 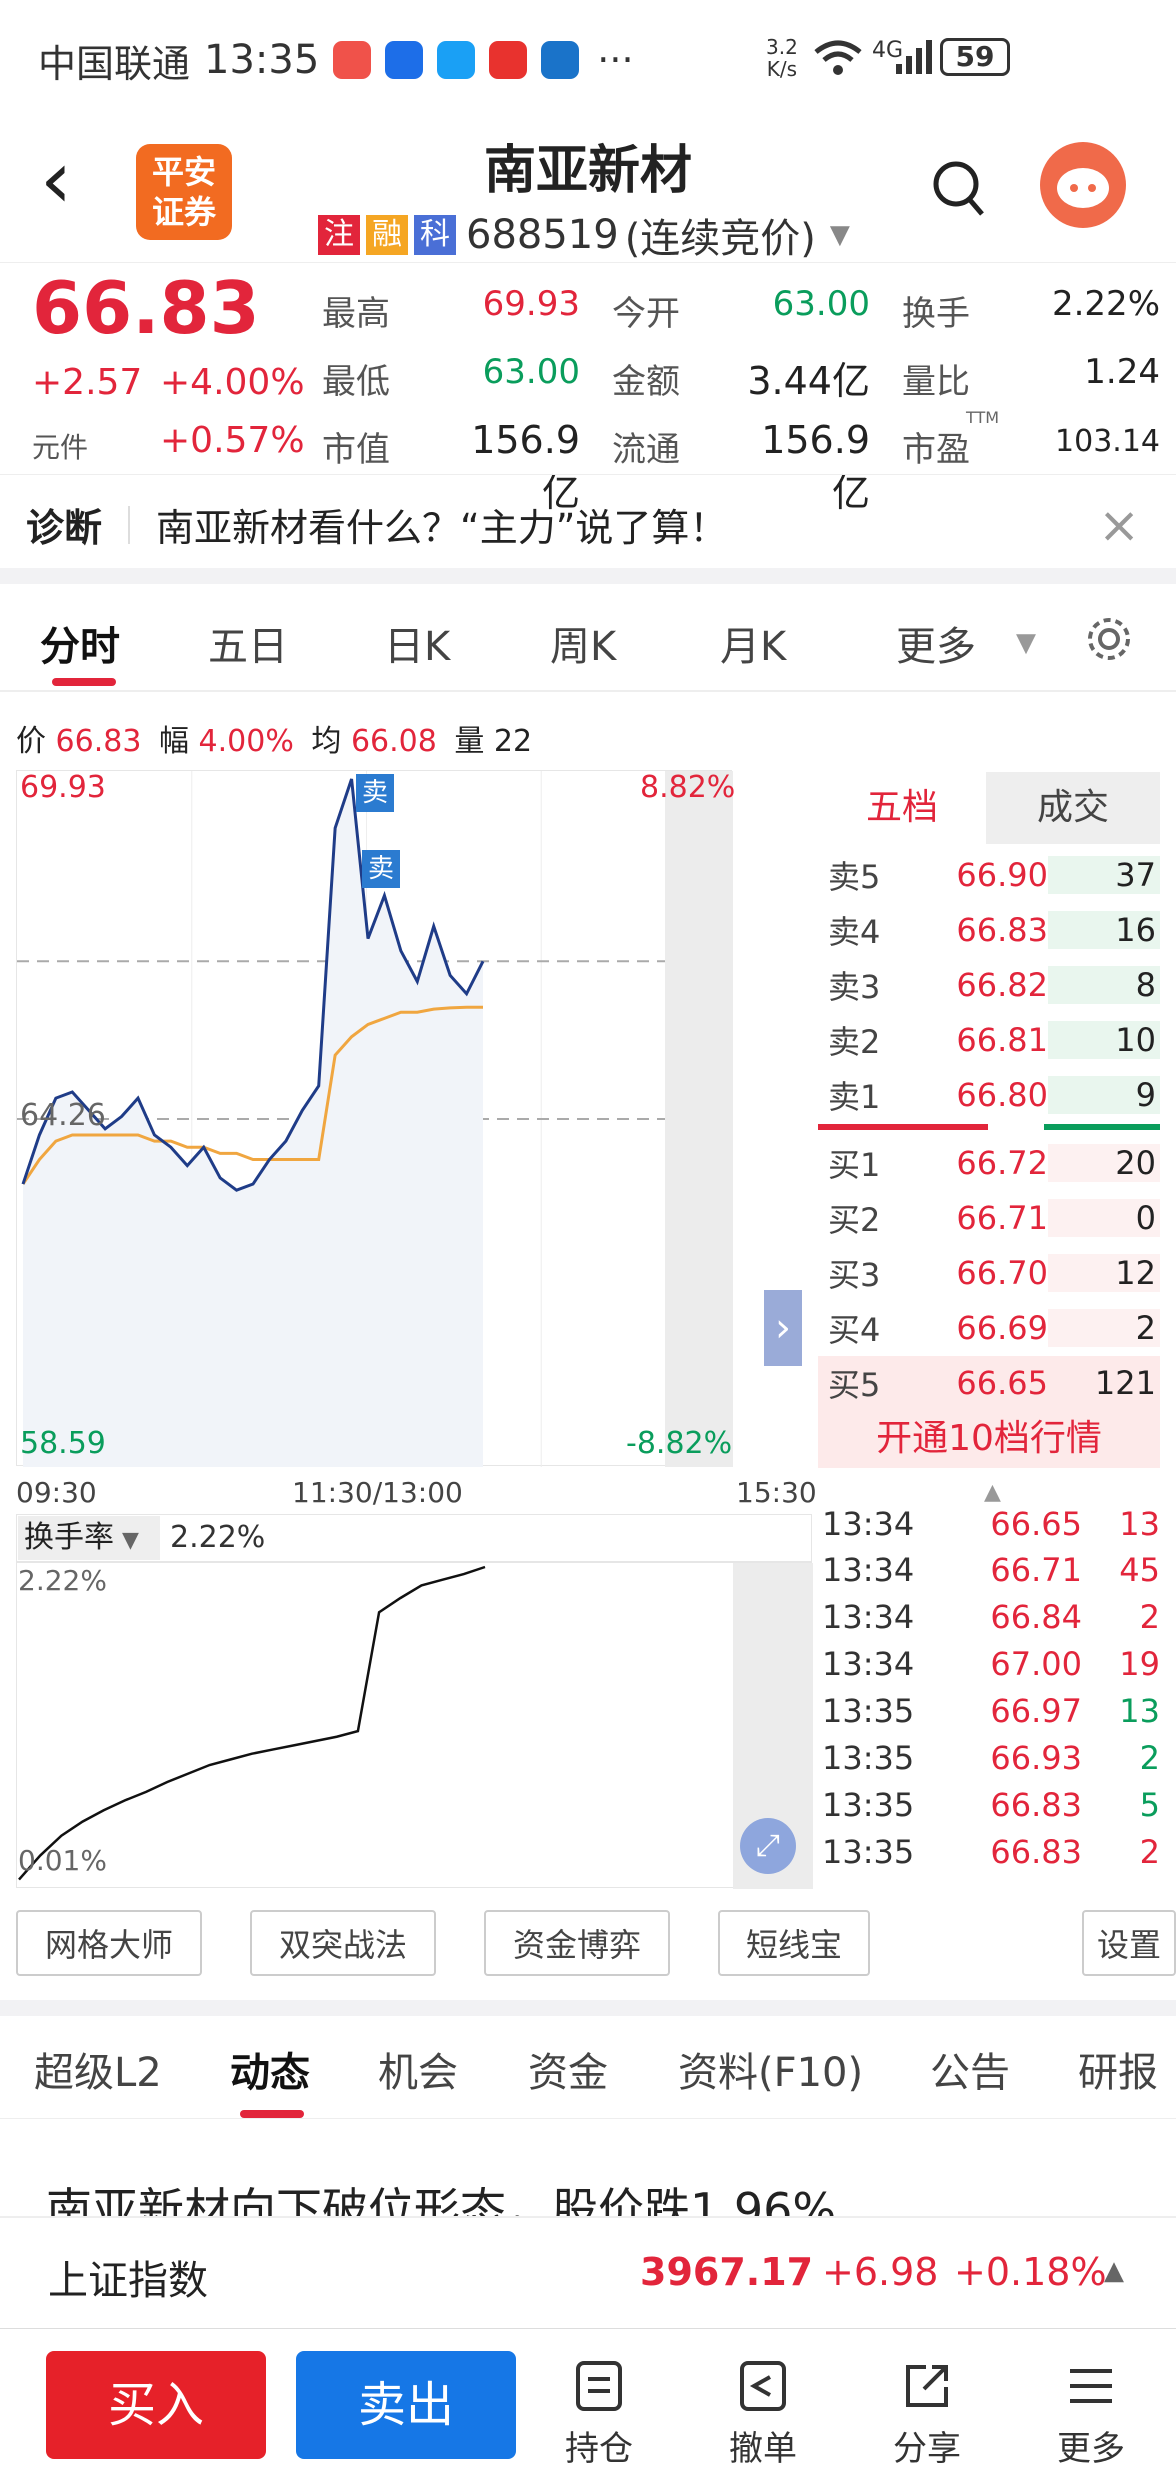 What do you see at coordinates (62, 1860) in the screenshot?
I see `turnover-bottom-label: 0.01%` at bounding box center [62, 1860].